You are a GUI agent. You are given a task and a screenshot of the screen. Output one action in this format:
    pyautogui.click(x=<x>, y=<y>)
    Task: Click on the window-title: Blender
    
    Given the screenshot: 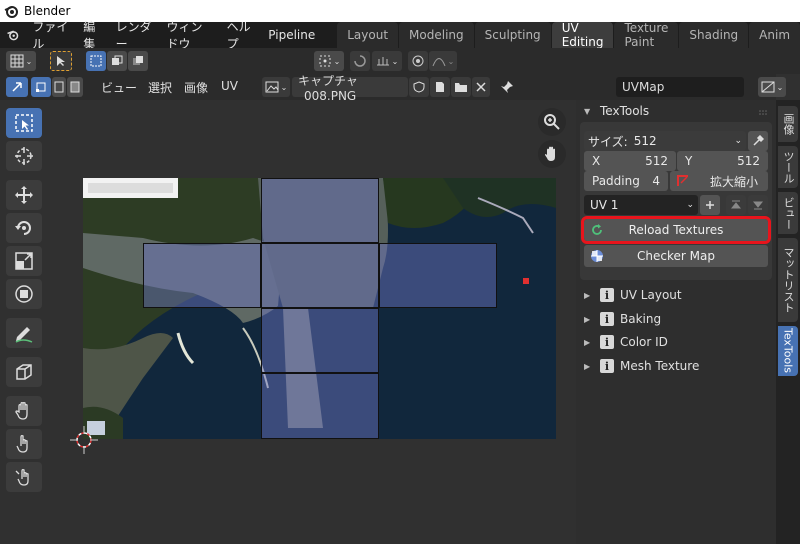 What is the action you would take?
    pyautogui.click(x=47, y=11)
    